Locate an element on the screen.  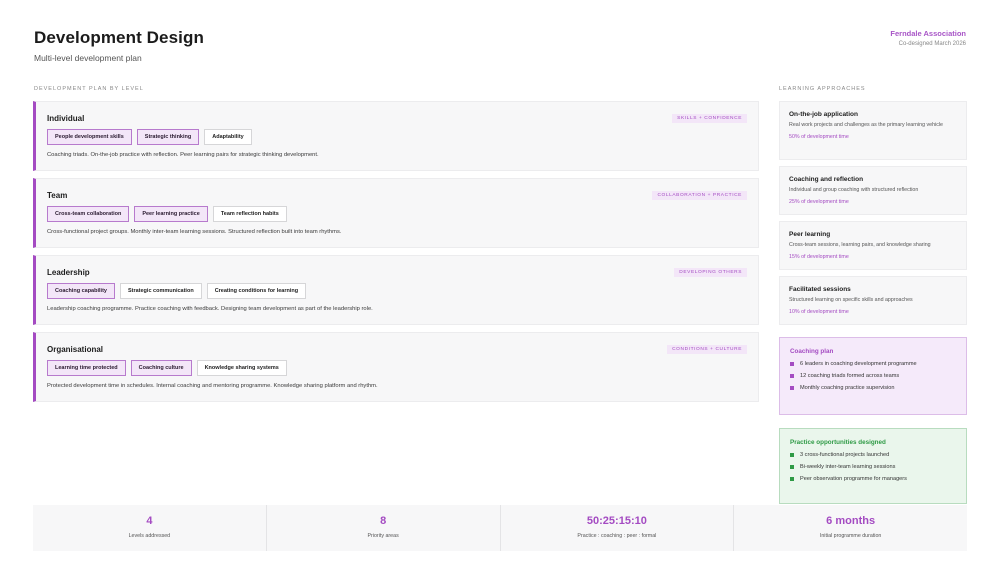
stat-label: Levels addressed is located at coordinates (149, 536).